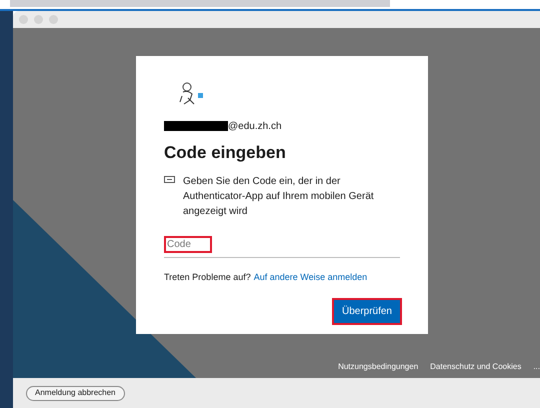  What do you see at coordinates (225, 153) in the screenshot?
I see `page-heading: Code eingeben` at bounding box center [225, 153].